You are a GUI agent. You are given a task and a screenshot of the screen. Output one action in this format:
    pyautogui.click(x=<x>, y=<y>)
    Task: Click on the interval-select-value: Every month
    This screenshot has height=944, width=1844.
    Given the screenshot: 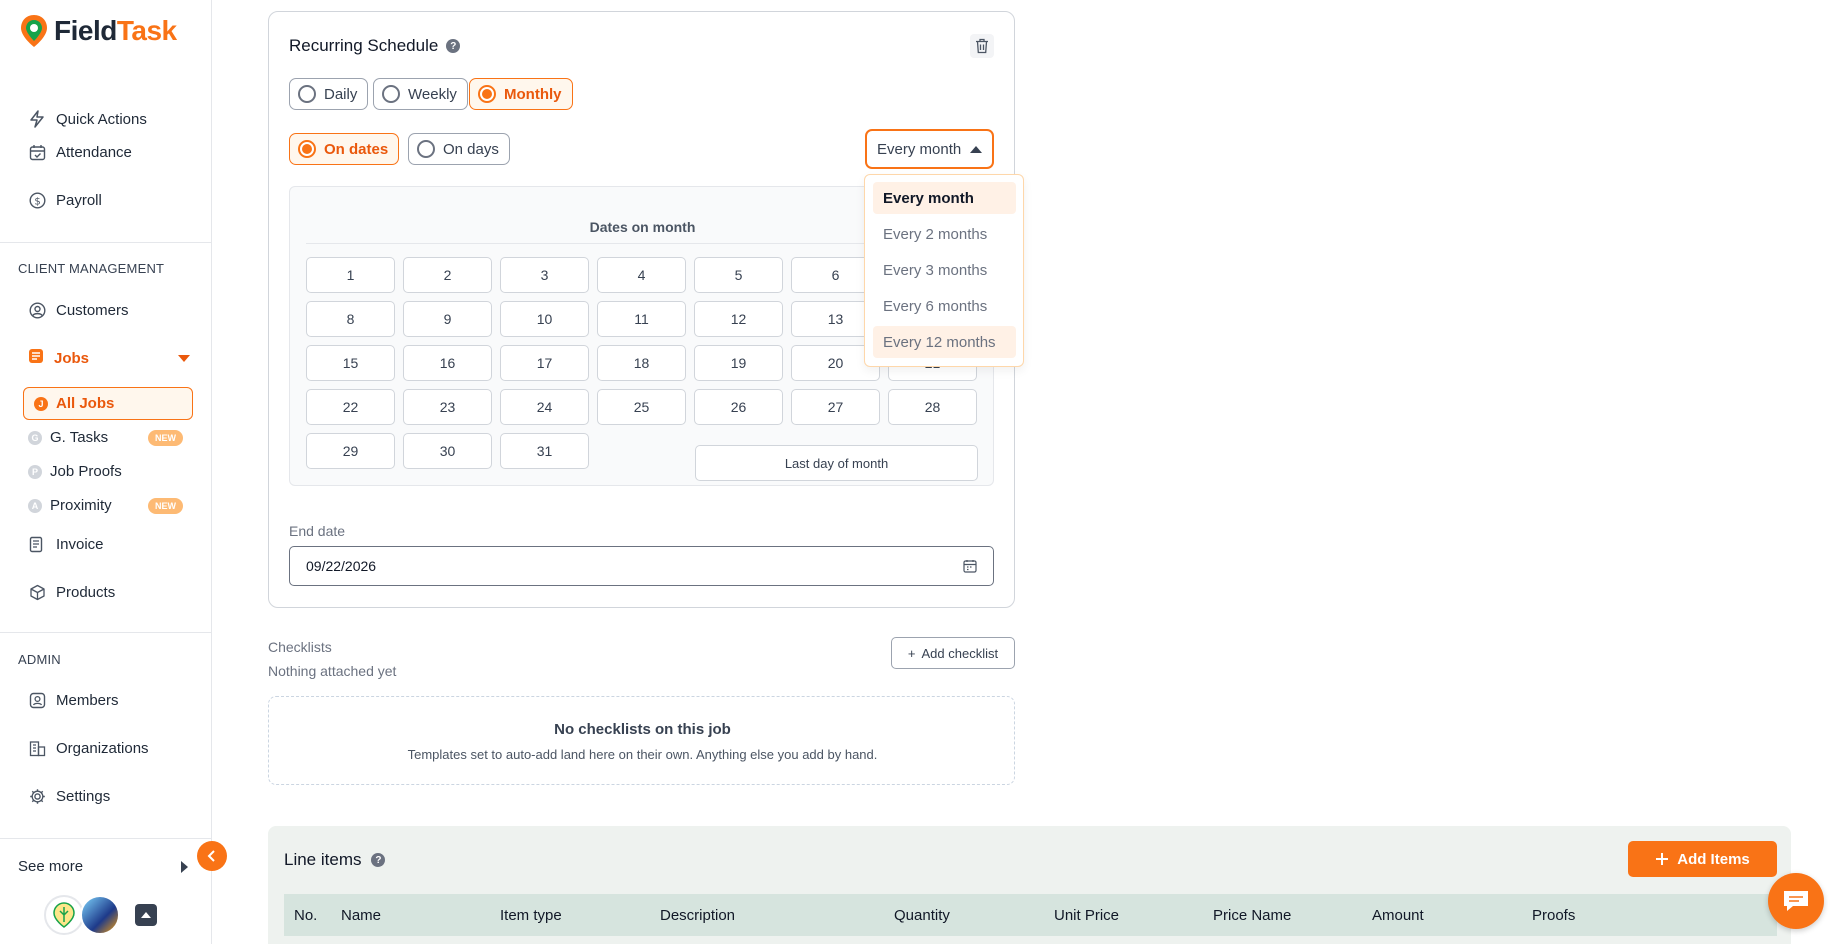 What is the action you would take?
    pyautogui.click(x=919, y=149)
    